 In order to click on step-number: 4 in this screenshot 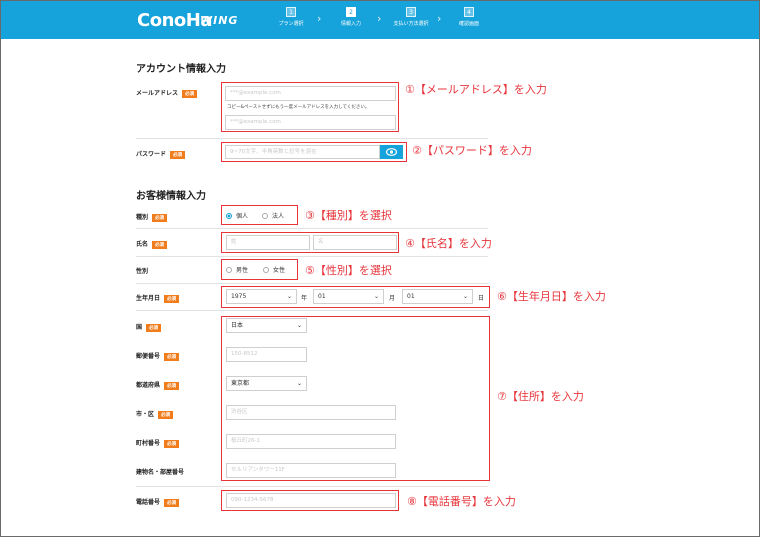, I will do `click(469, 12)`.